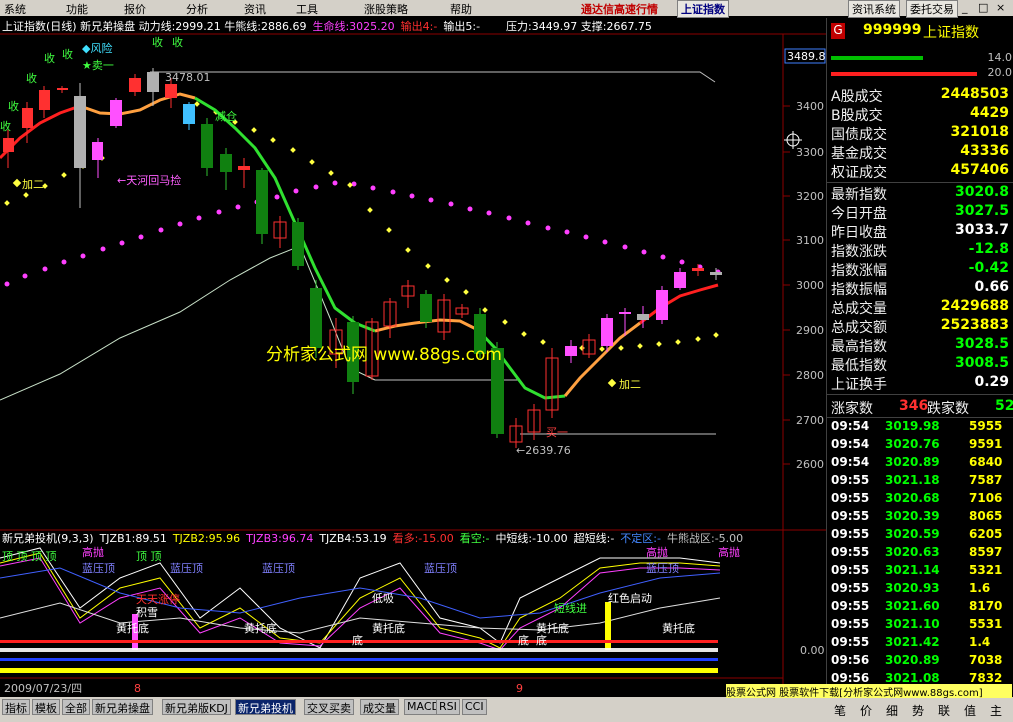  I want to click on price-label-2700: 2700, so click(810, 420).